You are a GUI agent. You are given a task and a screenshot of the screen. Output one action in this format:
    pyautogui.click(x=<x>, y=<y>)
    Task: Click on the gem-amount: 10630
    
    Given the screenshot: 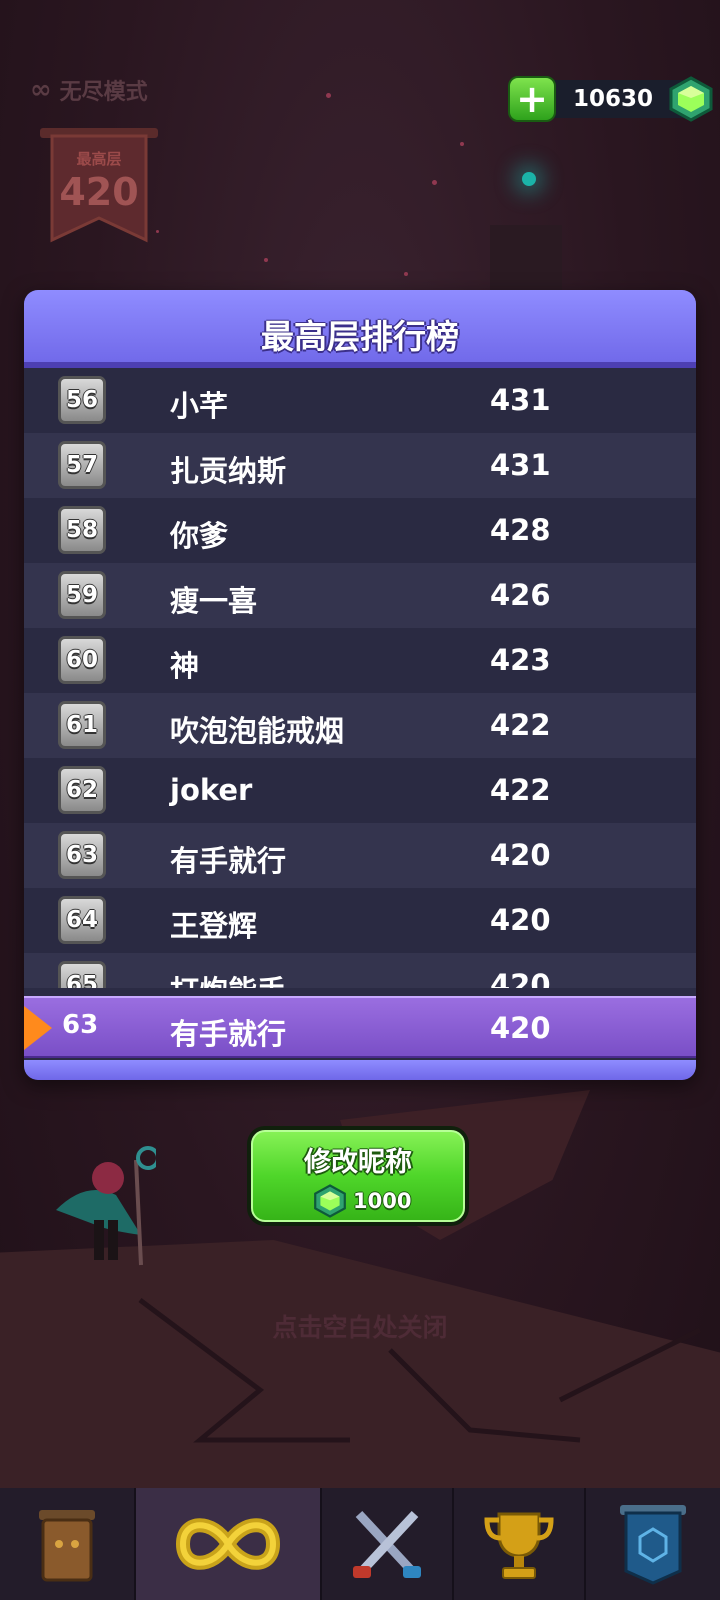 What is the action you would take?
    pyautogui.click(x=613, y=99)
    